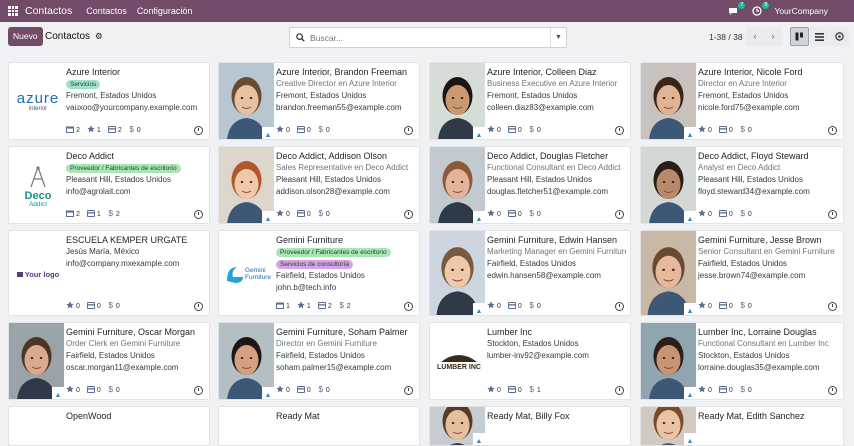 The image size is (854, 446). Describe the element at coordinates (534, 390) in the screenshot. I see `stat-dollar: $1` at that location.